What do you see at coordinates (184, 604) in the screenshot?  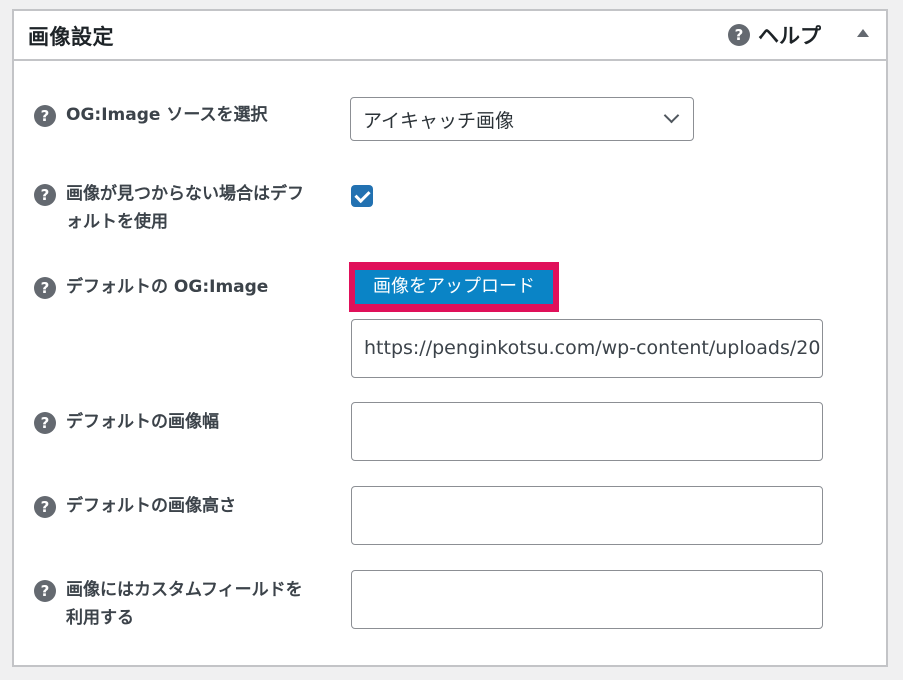 I see `row-label: 画像にはカスタムフィールドを利用する` at bounding box center [184, 604].